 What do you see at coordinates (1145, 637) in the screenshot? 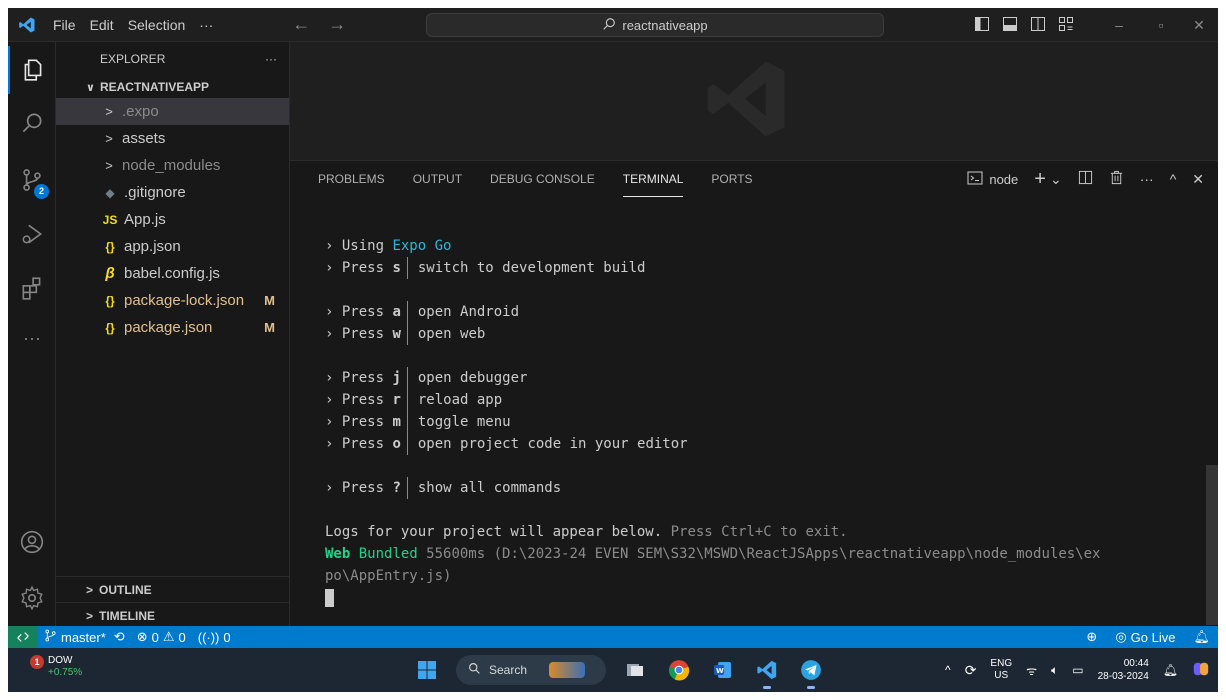
I see `go-live-button: ◎ Go Live` at bounding box center [1145, 637].